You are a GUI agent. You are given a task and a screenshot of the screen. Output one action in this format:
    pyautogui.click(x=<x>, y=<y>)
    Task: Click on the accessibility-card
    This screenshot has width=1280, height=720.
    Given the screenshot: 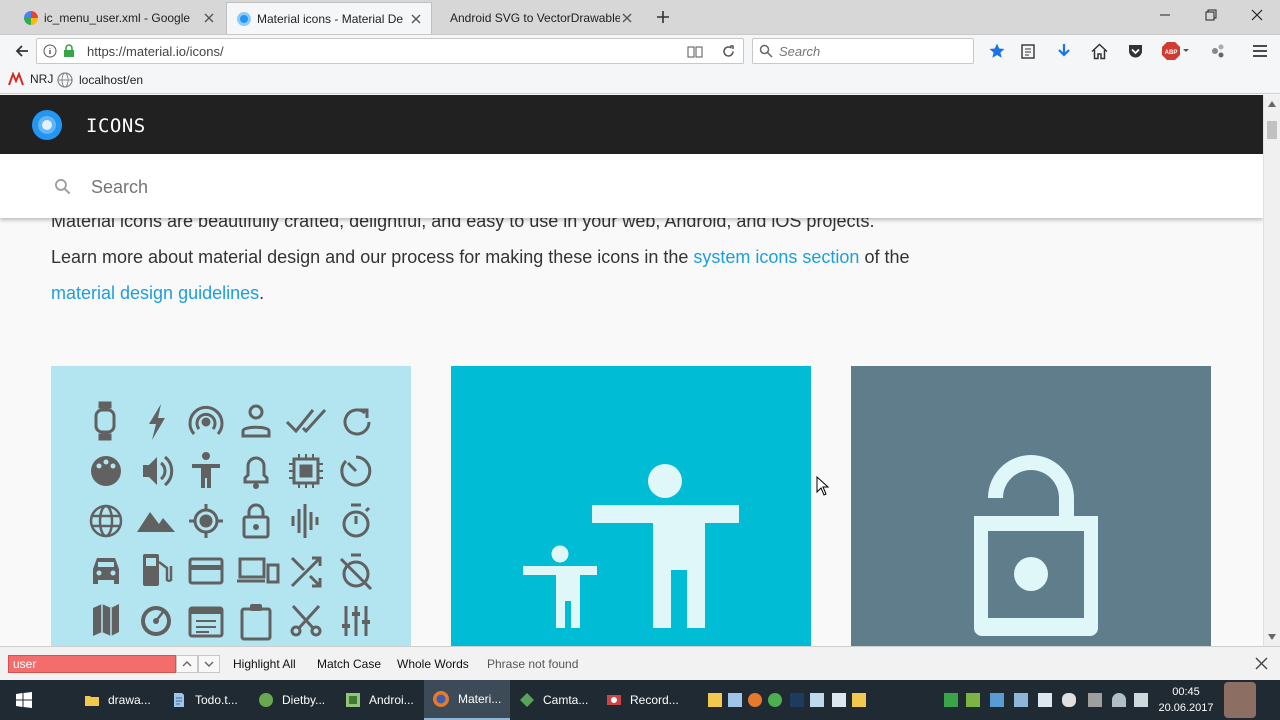 What is the action you would take?
    pyautogui.click(x=631, y=506)
    